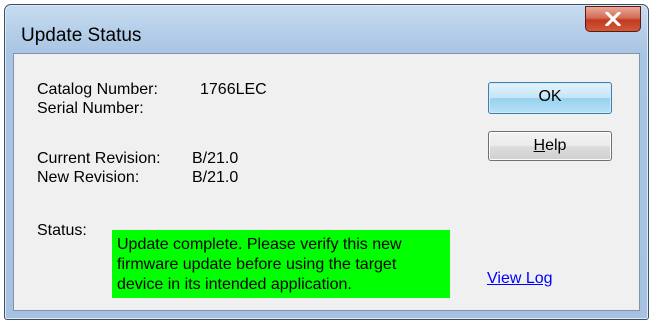 This screenshot has height=328, width=657. Describe the element at coordinates (62, 230) in the screenshot. I see `status-label: Status:` at that location.